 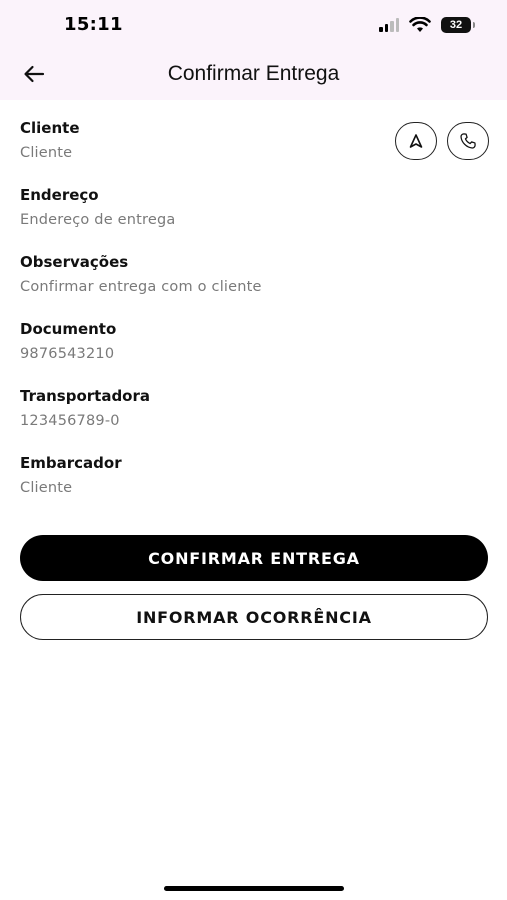 What do you see at coordinates (255, 151) in the screenshot?
I see `field-cliente: Cliente Cliente` at bounding box center [255, 151].